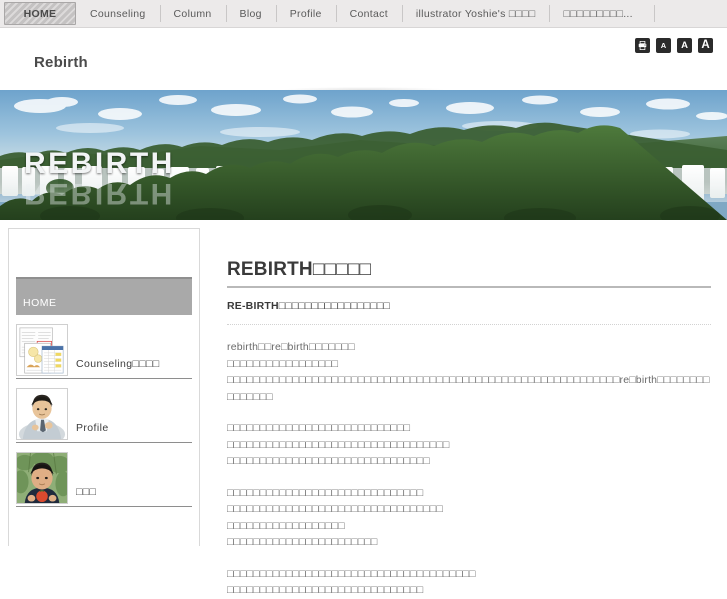 The width and height of the screenshot is (727, 599). I want to click on nav-trailing-divider, so click(654, 13).